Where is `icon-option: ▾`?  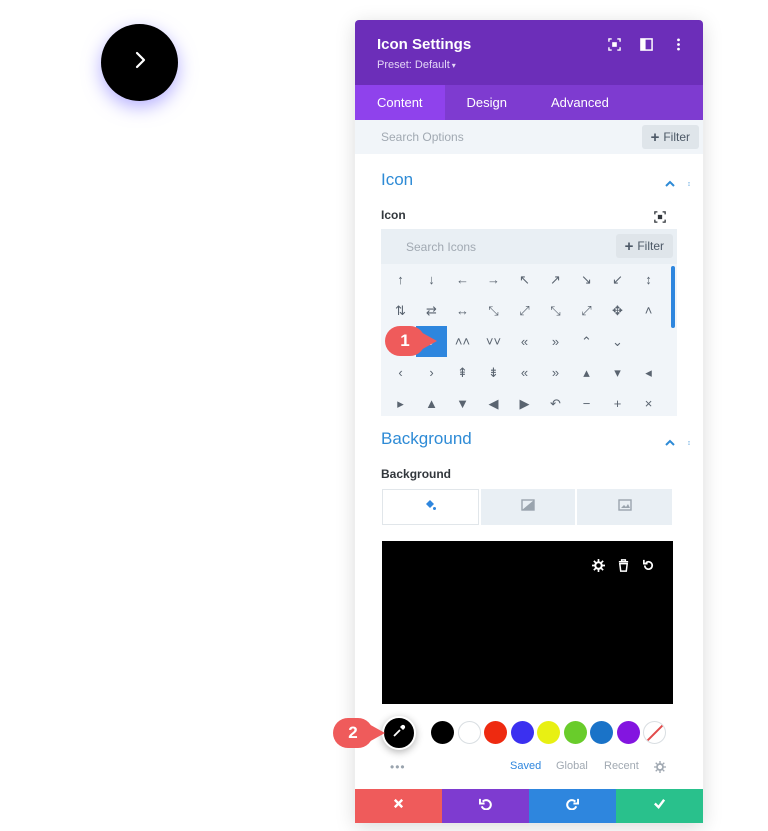 icon-option: ▾ is located at coordinates (617, 372).